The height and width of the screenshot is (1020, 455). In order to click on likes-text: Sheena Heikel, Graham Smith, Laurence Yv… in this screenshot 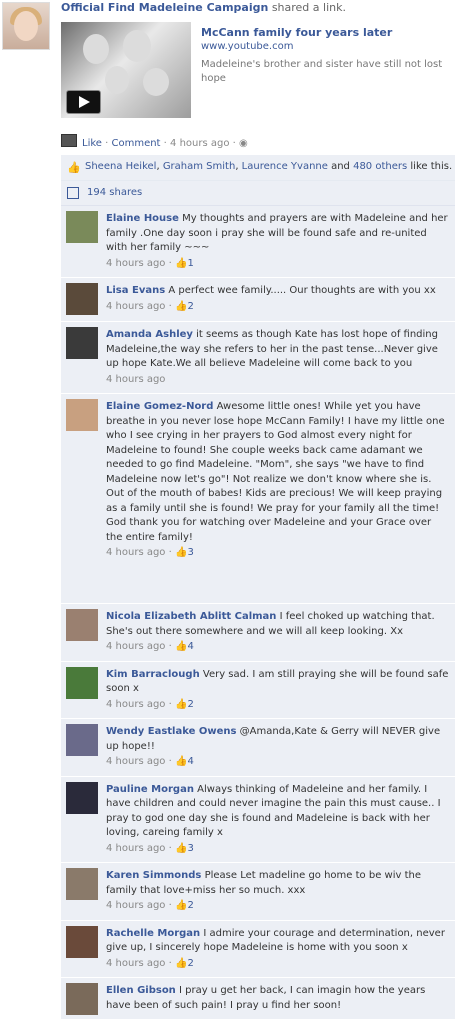, I will do `click(269, 166)`.